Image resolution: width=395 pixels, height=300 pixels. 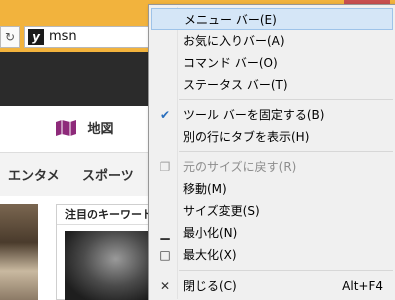 I want to click on menu-item-close: ✕ 閉じる(C) Alt+F4, so click(x=272, y=286).